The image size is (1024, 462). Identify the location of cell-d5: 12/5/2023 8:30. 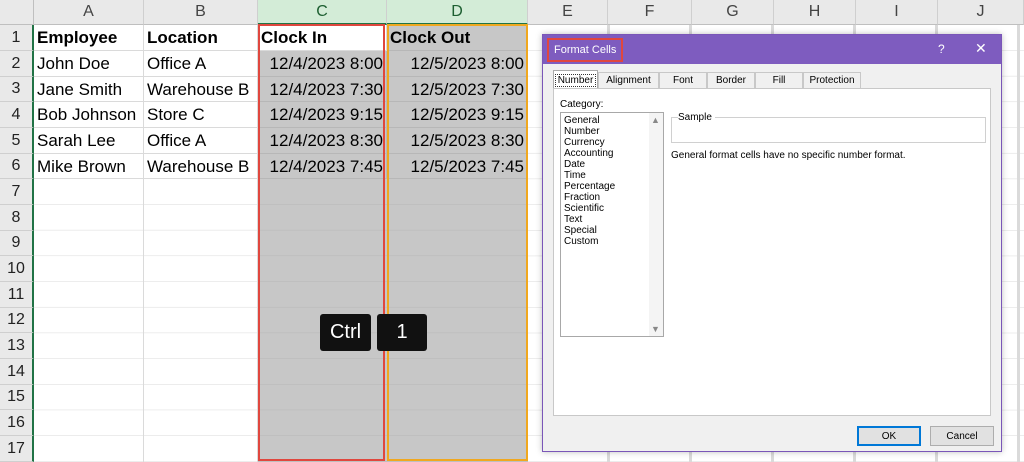
(457, 141).